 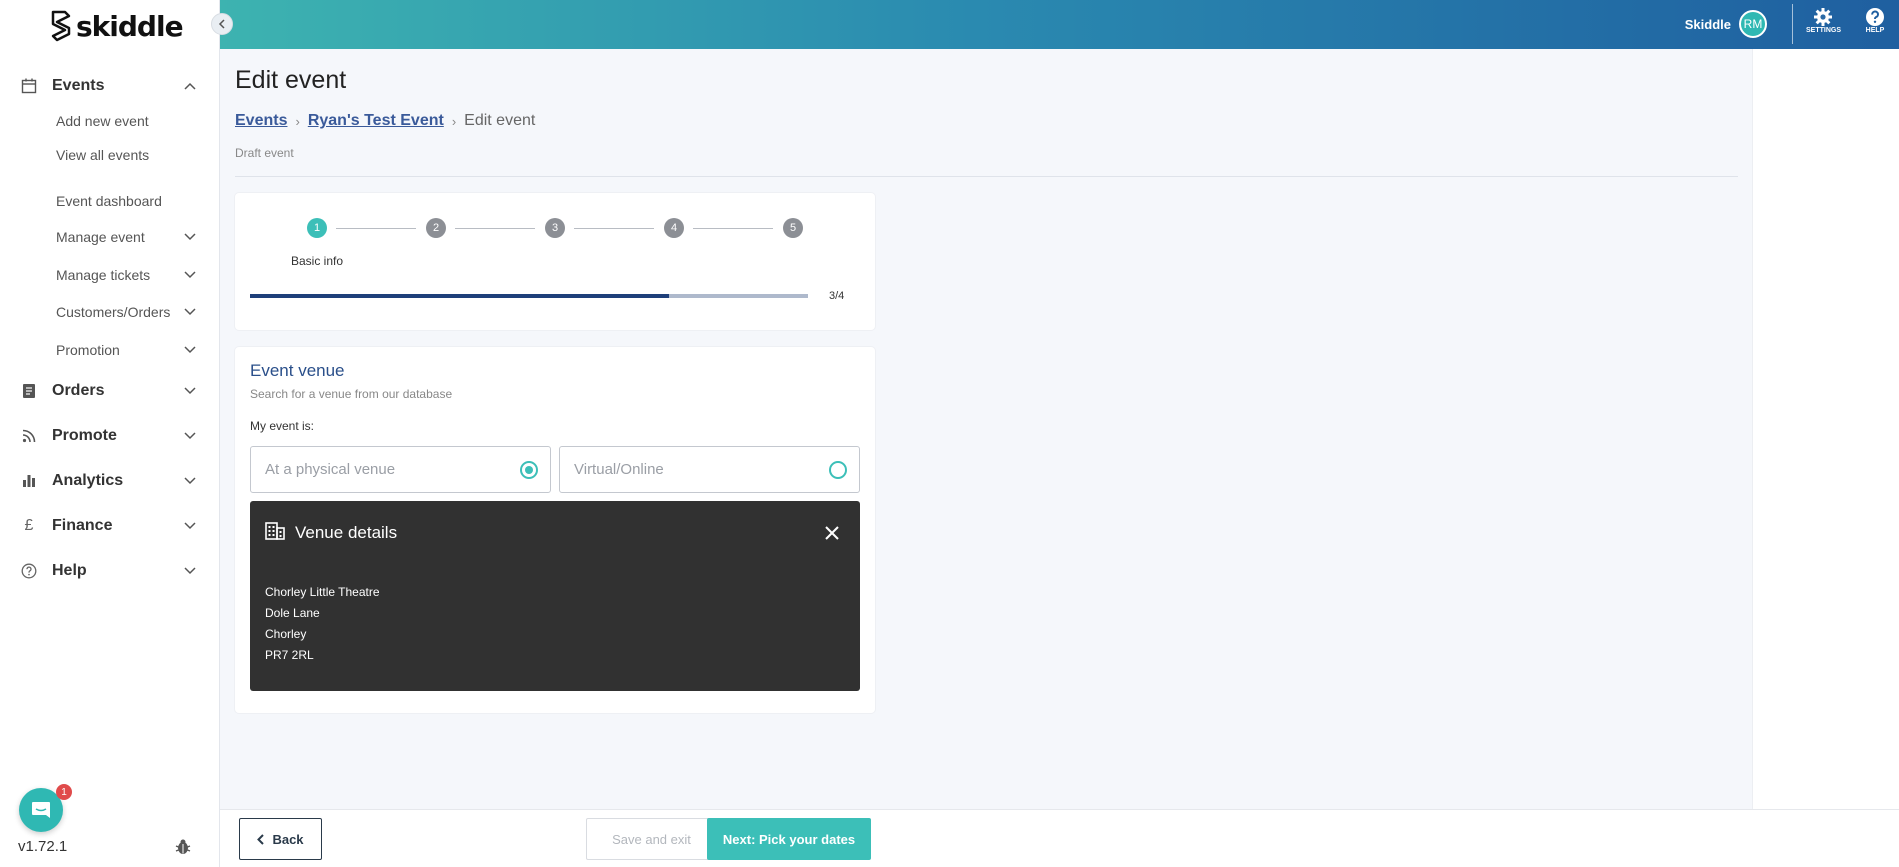 What do you see at coordinates (109, 155) in the screenshot?
I see `sidebar-item-view-all-events: View all events` at bounding box center [109, 155].